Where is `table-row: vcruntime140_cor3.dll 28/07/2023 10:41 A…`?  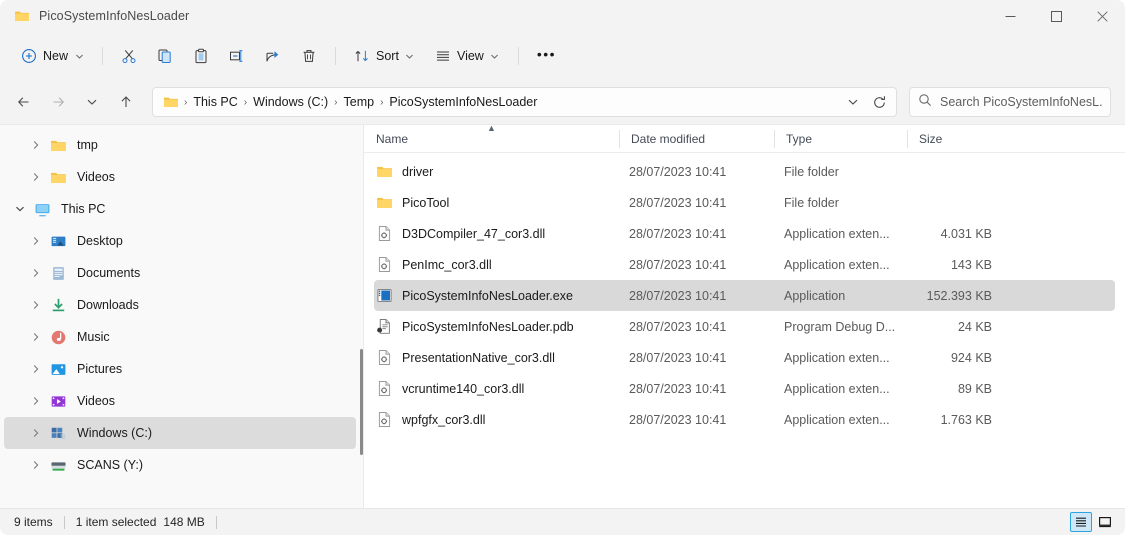 table-row: vcruntime140_cor3.dll 28/07/2023 10:41 A… is located at coordinates (744, 388).